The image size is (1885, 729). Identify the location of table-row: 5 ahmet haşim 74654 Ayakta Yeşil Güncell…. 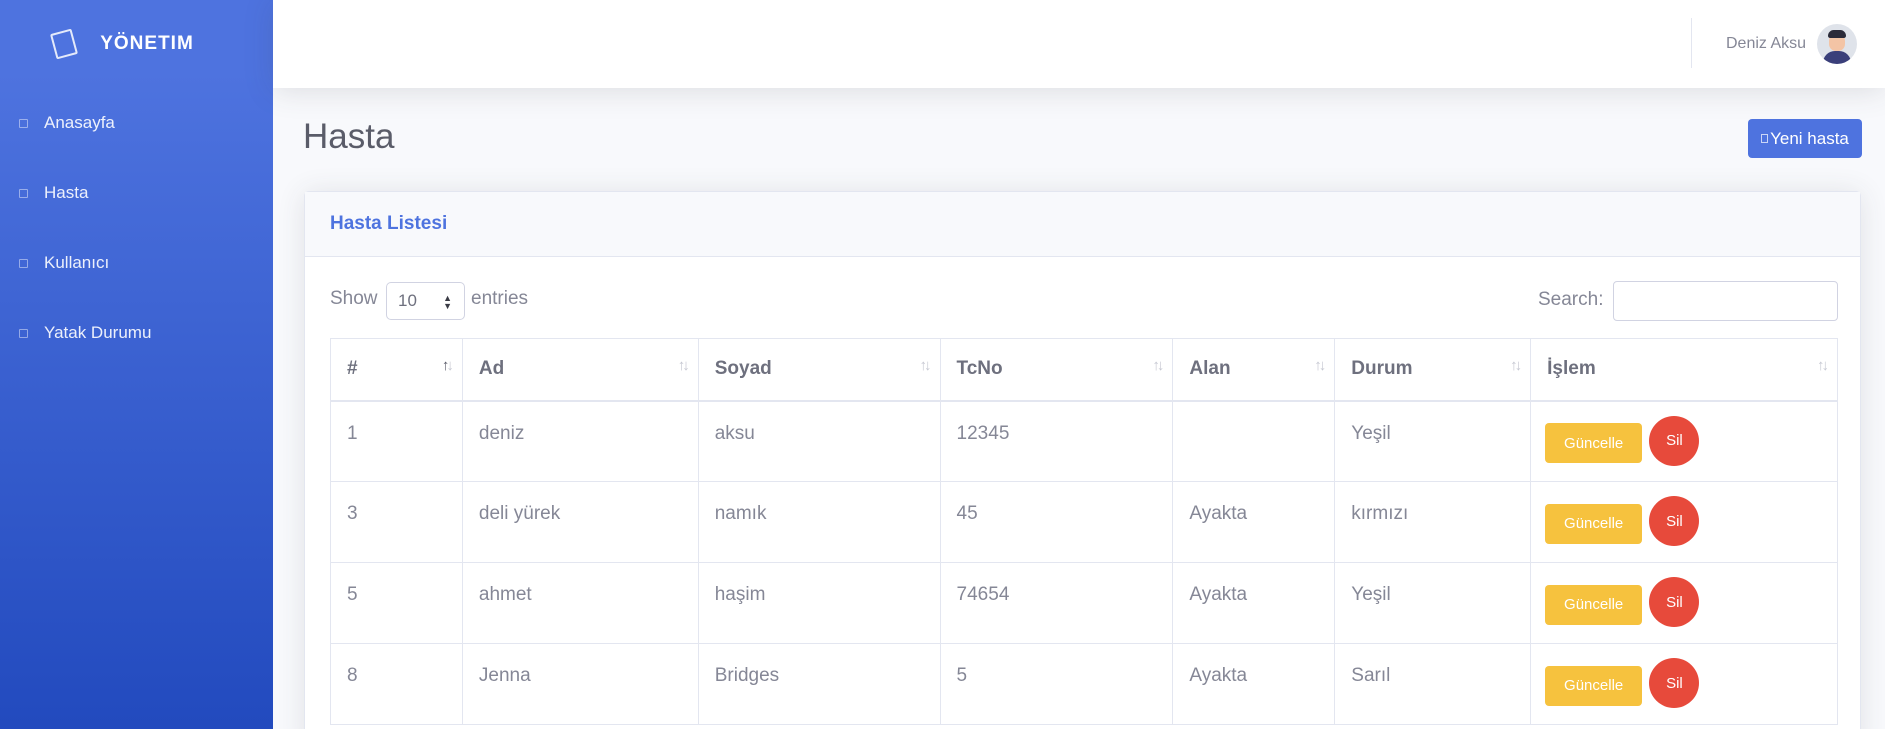
(1084, 603).